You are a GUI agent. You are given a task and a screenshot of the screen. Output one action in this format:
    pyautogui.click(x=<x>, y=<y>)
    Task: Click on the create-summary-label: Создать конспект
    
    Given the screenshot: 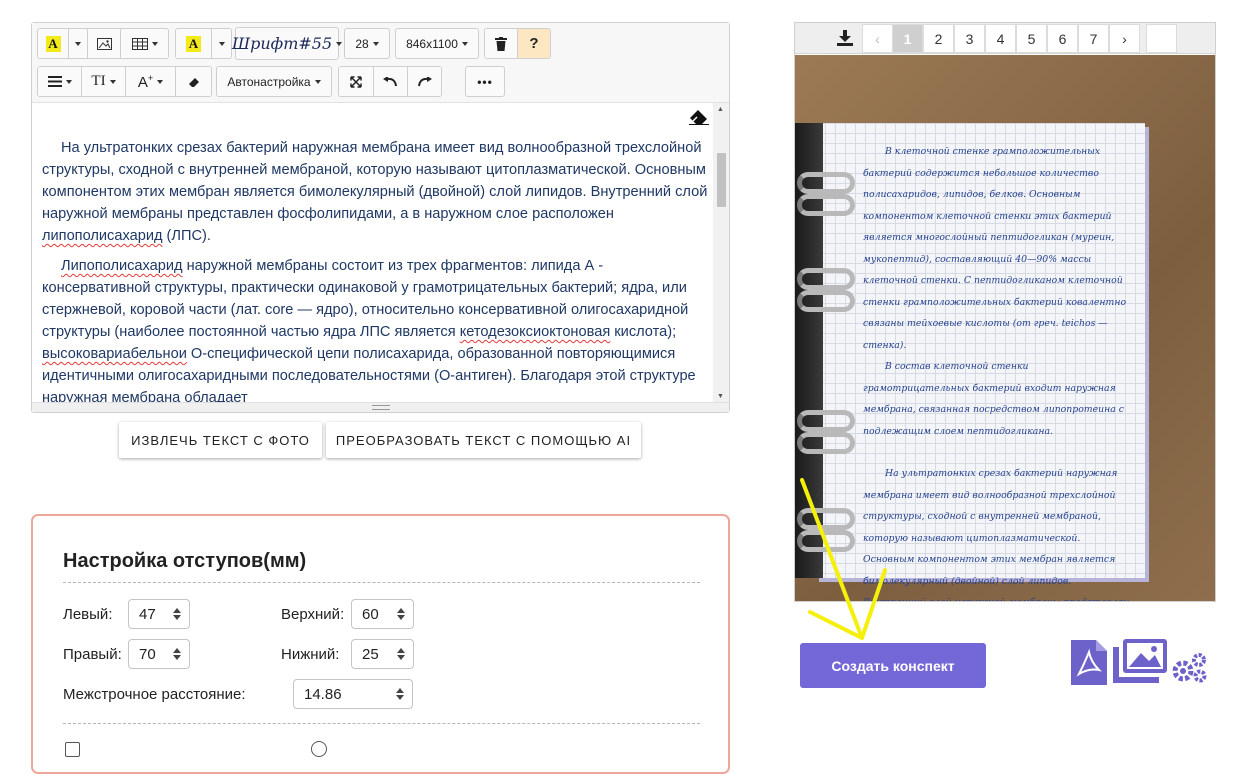 What is the action you would take?
    pyautogui.click(x=893, y=665)
    